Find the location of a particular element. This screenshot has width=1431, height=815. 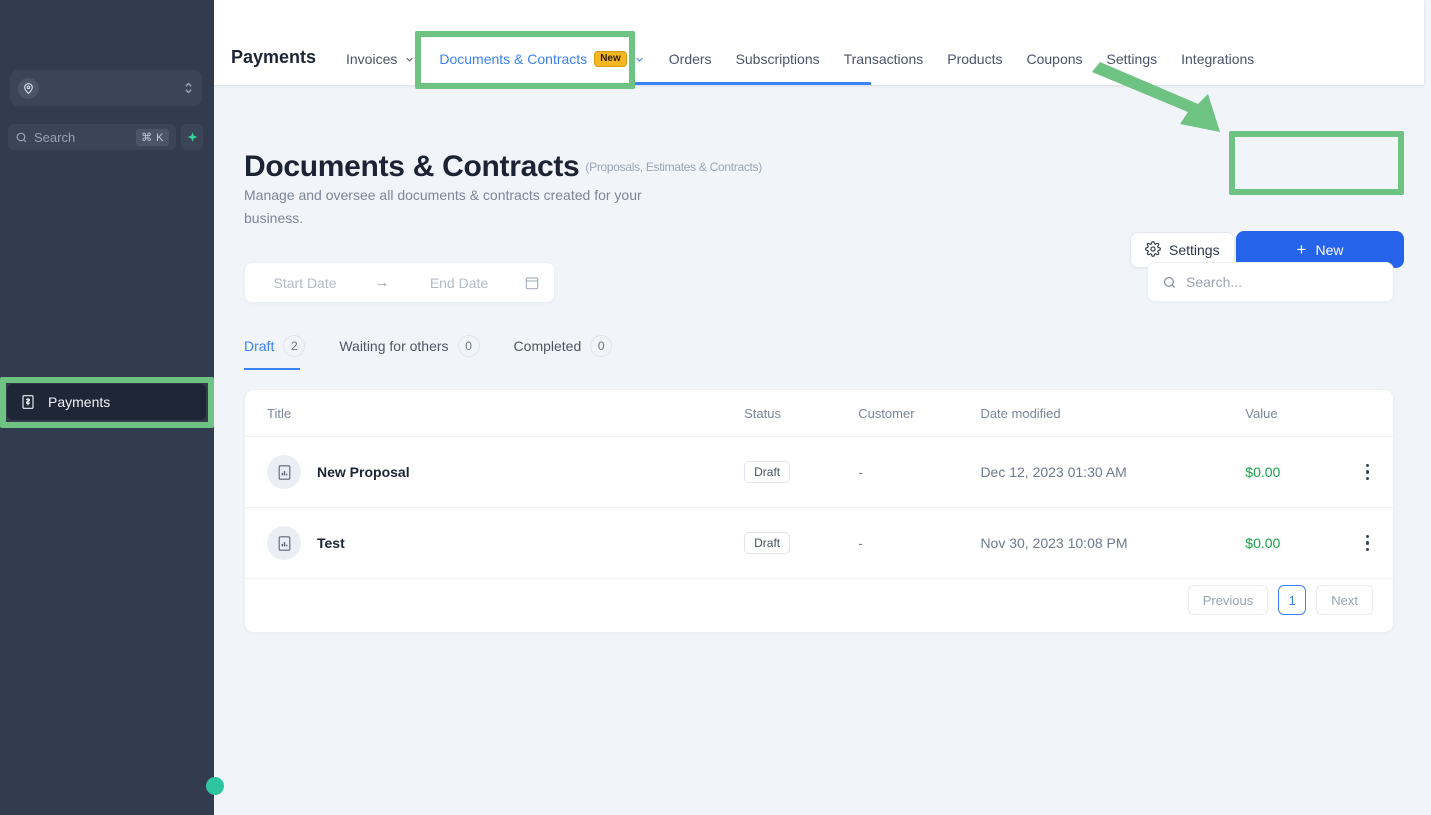

account-selector is located at coordinates (106, 88).